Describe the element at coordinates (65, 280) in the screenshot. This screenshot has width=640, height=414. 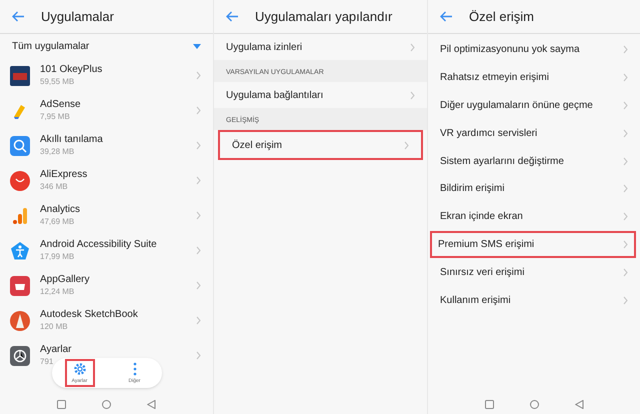
I see `app-name: AppGallery` at that location.